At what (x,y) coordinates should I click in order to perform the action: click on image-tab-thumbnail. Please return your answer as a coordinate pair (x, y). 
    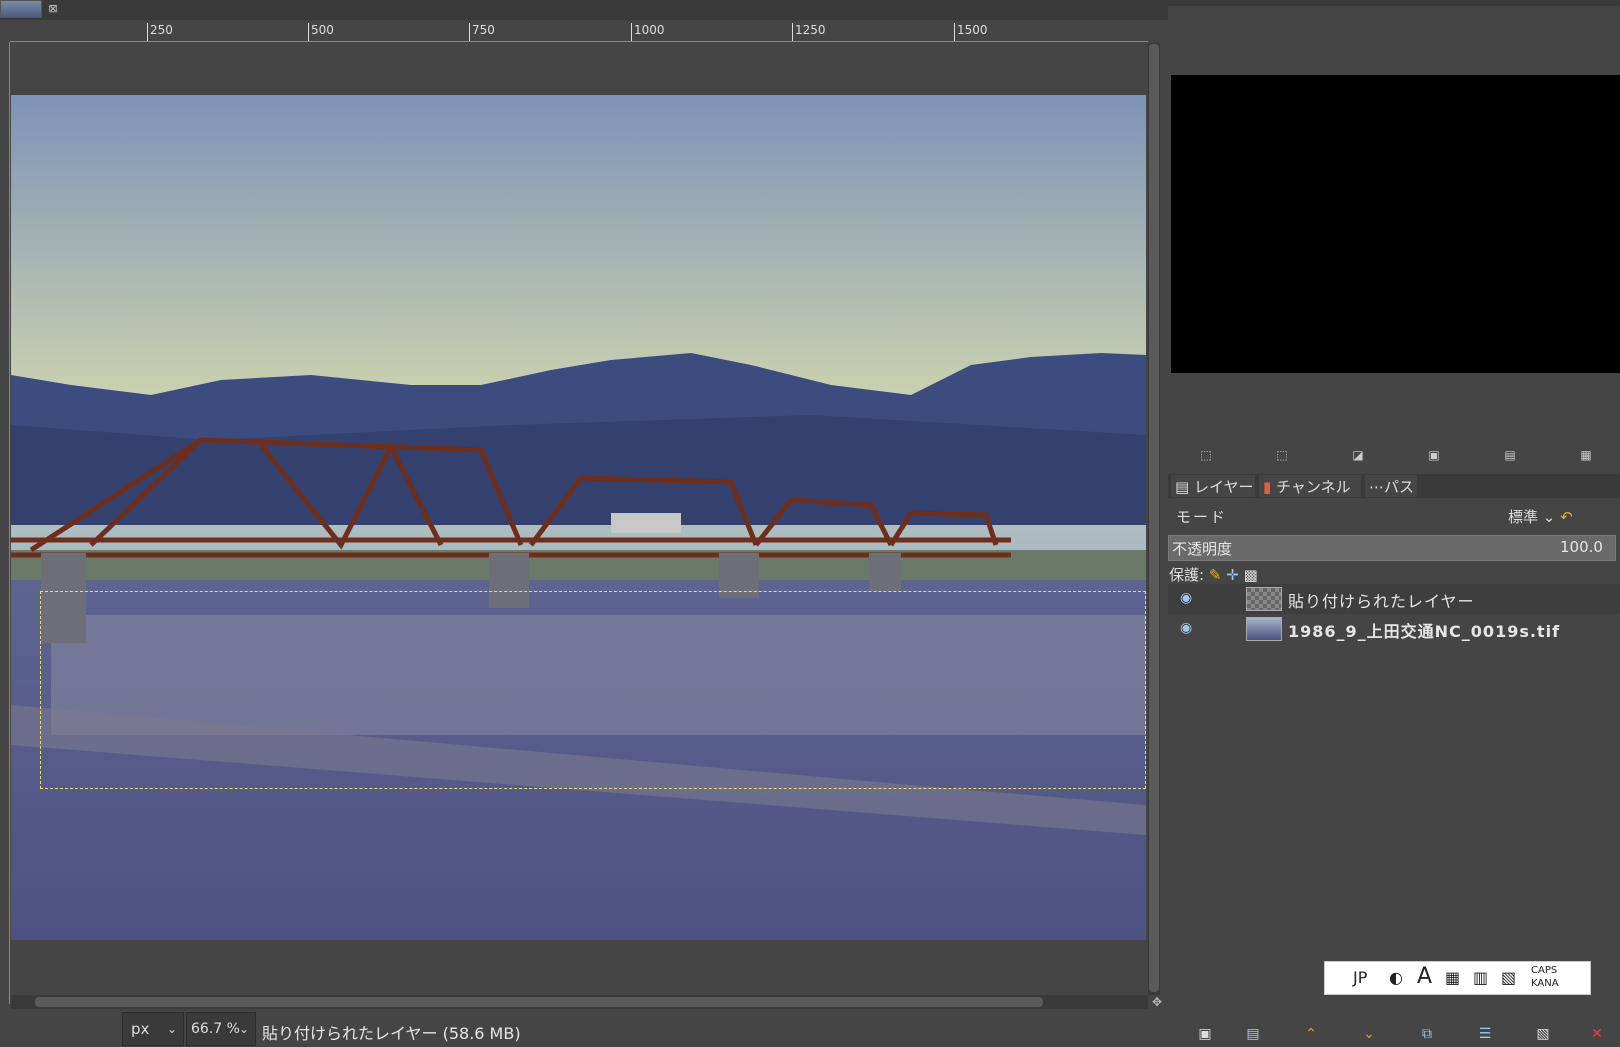
    Looking at the image, I should click on (21, 9).